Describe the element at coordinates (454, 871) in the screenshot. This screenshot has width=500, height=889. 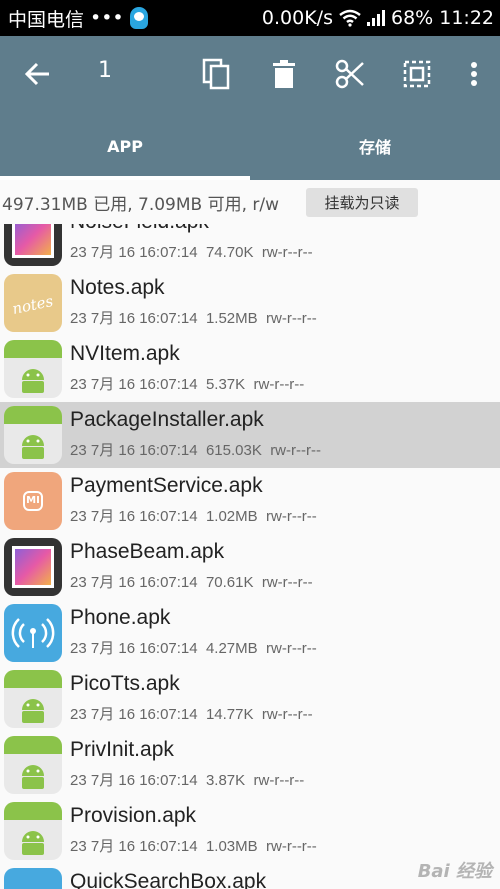
I see `baidu-watermark: Bai 经验` at that location.